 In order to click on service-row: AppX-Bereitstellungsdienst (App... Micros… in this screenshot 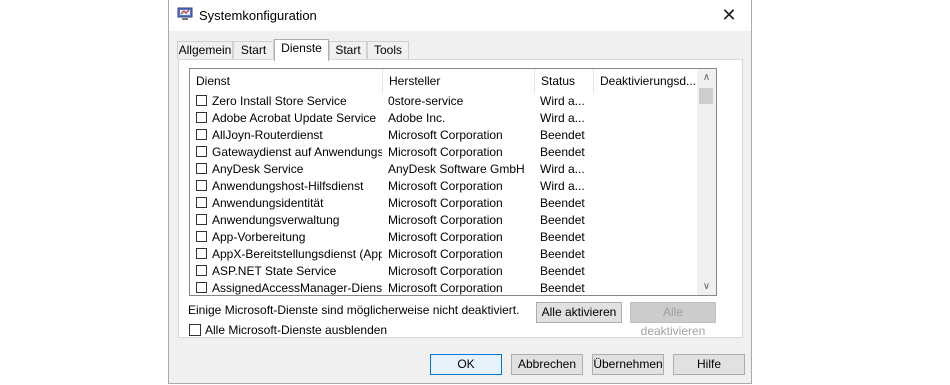, I will do `click(443, 254)`.